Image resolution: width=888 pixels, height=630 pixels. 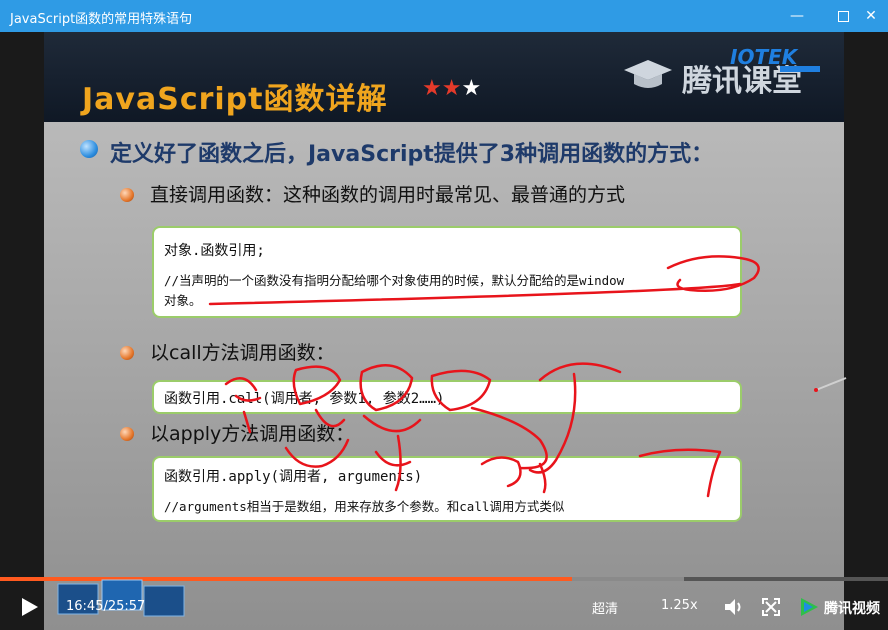 I want to click on main-point: 定义好了函数之后，JavaScript提供了3种调用函数的方式：, so click(x=412, y=154).